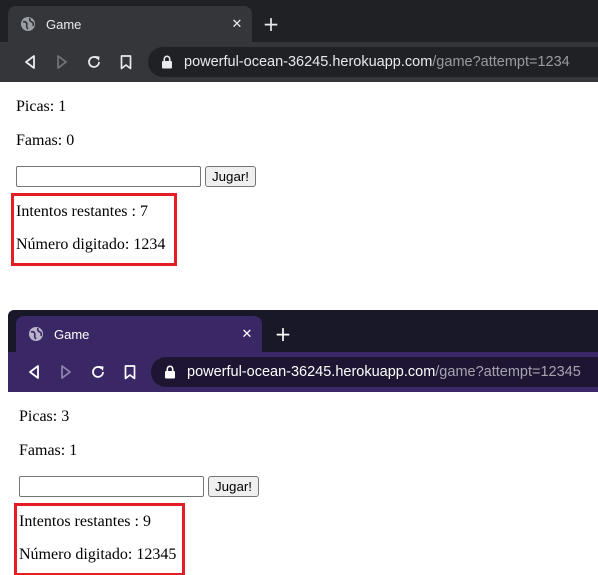 This screenshot has width=598, height=575. What do you see at coordinates (501, 62) in the screenshot?
I see `url-path: /game?attempt=1234` at bounding box center [501, 62].